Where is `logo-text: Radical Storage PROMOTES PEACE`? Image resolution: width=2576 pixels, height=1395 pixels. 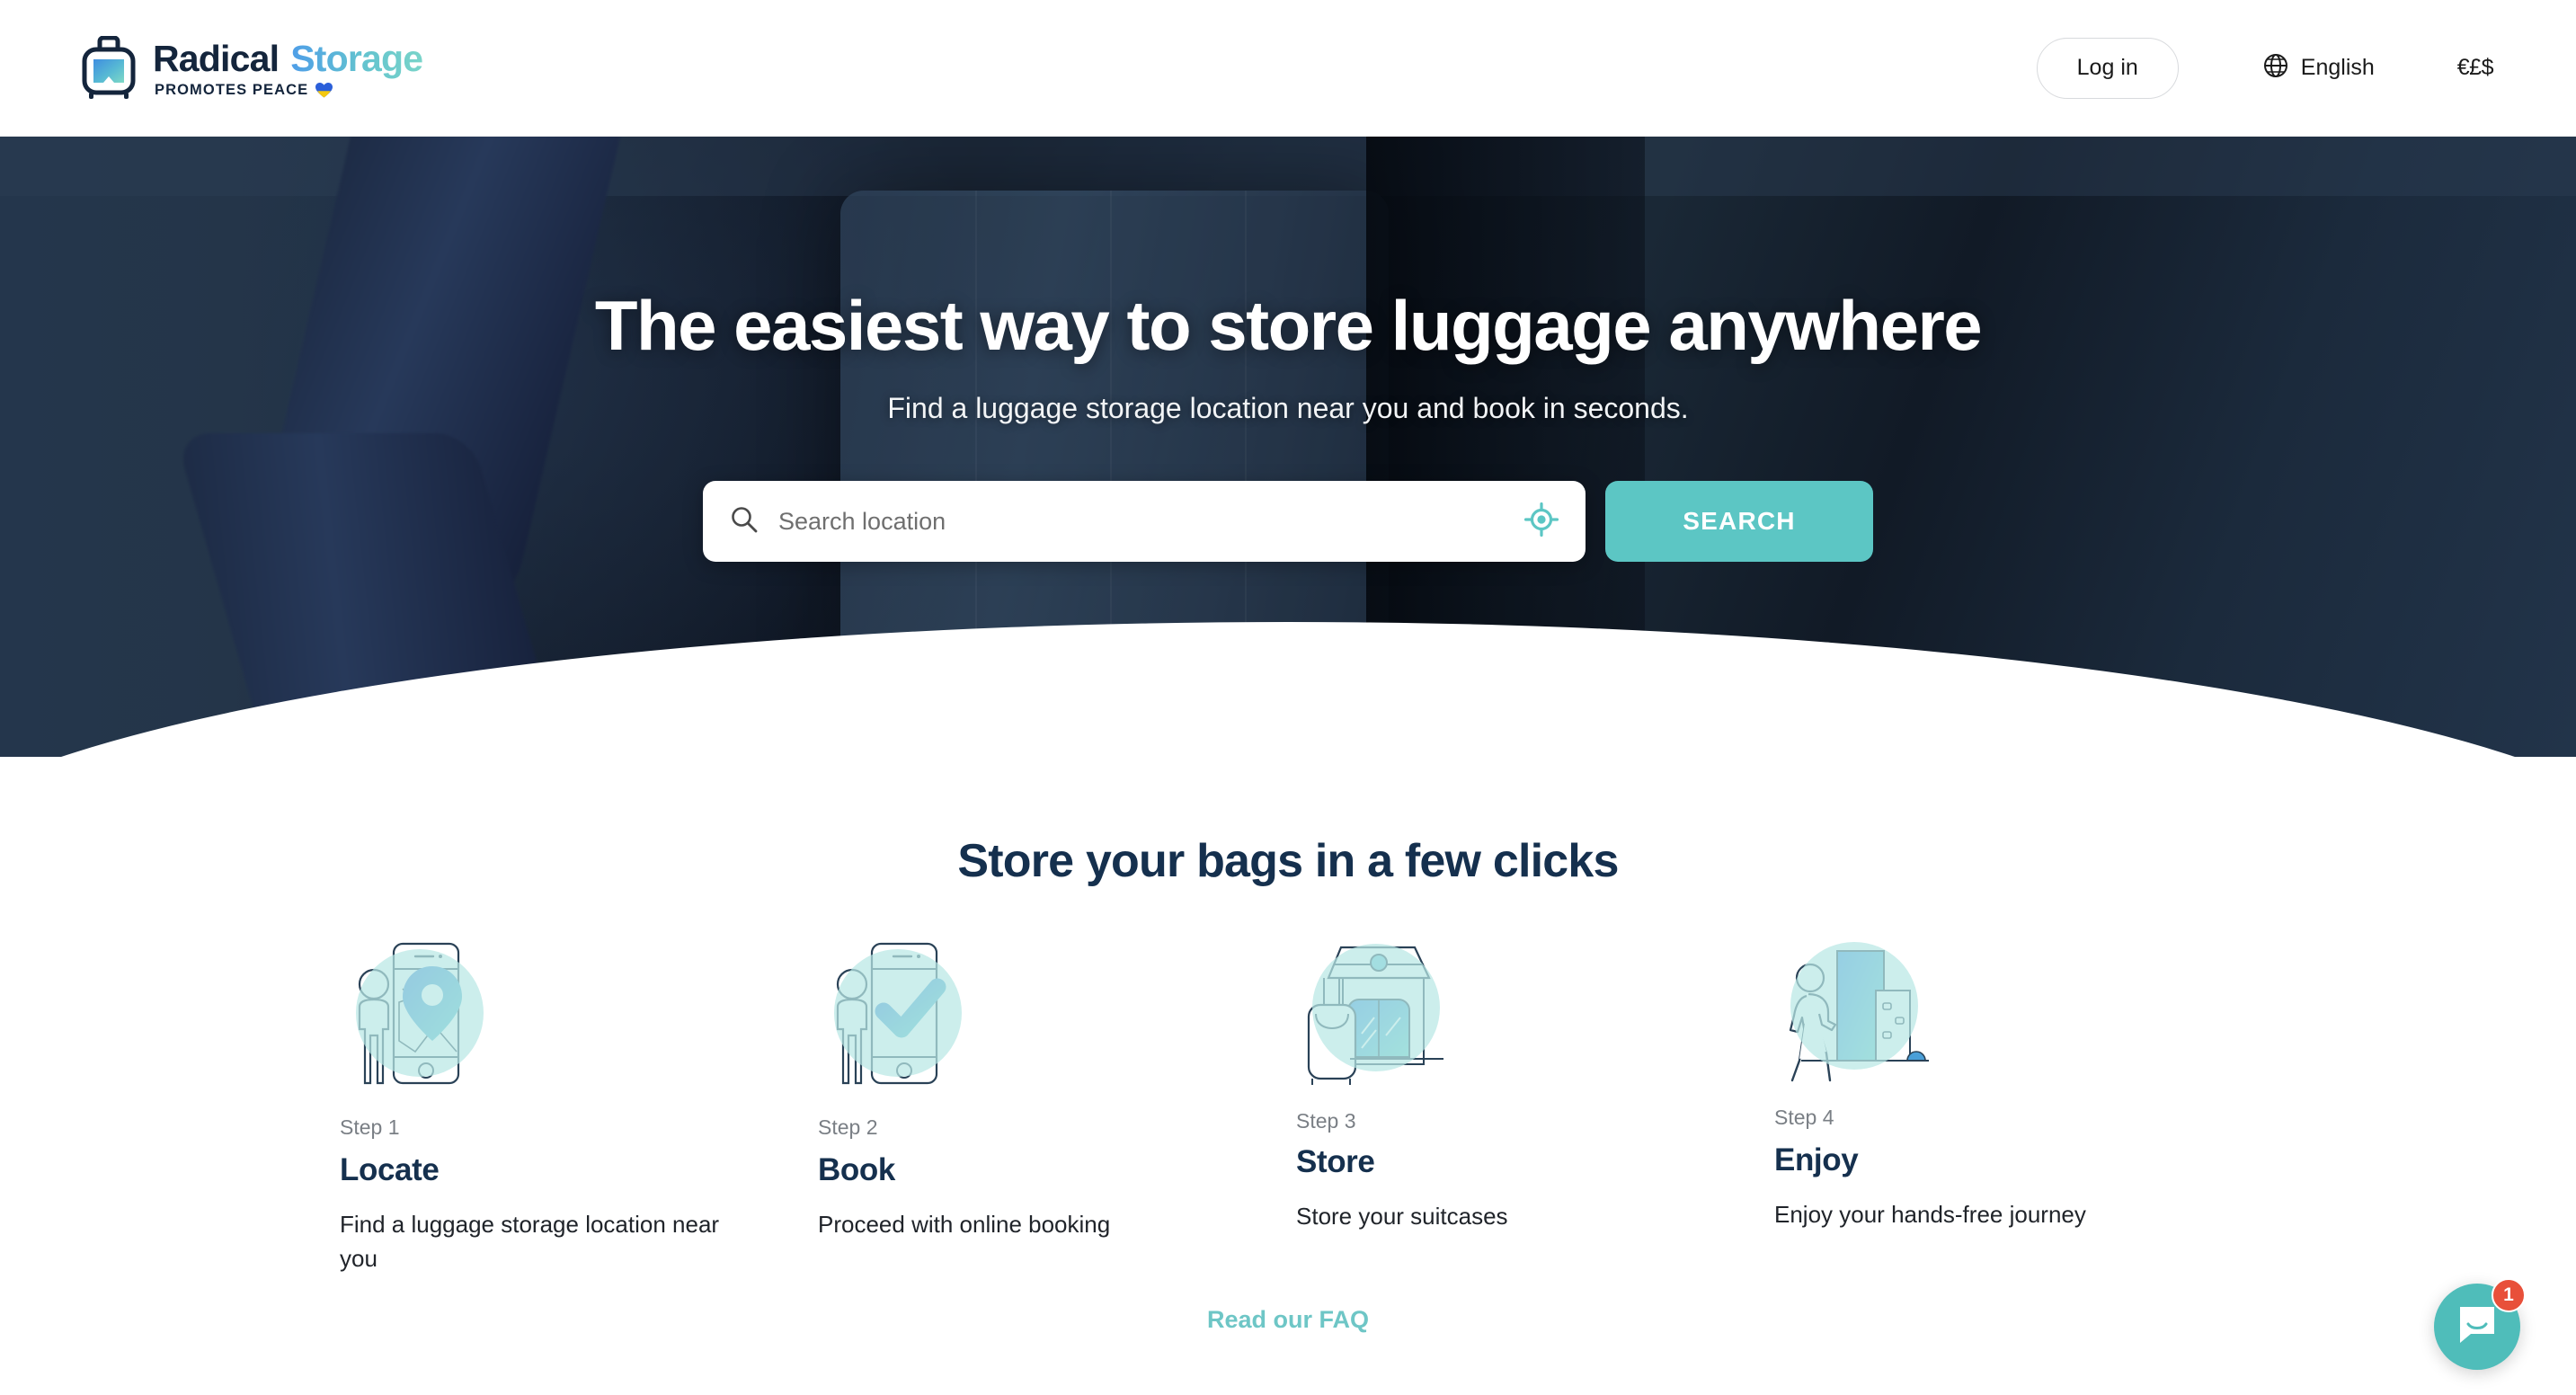 logo-text: Radical Storage PROMOTES PEACE is located at coordinates (288, 68).